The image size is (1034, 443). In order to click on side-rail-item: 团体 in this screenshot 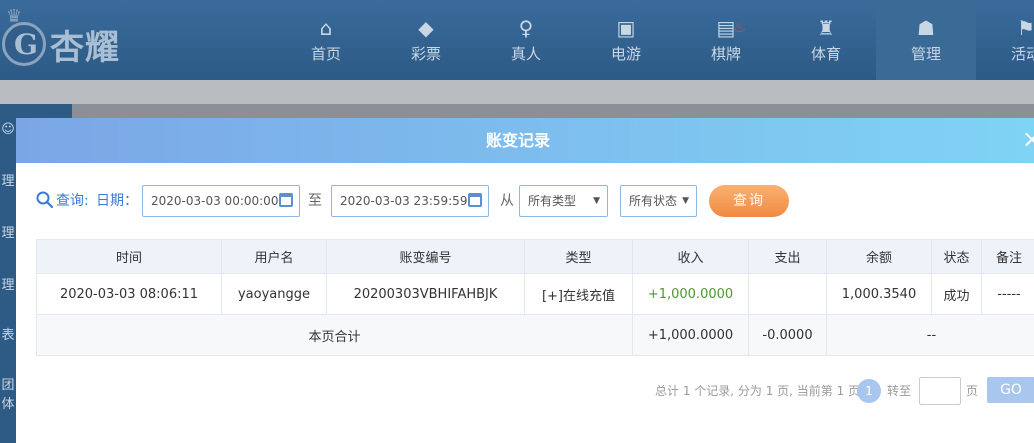, I will do `click(8, 393)`.